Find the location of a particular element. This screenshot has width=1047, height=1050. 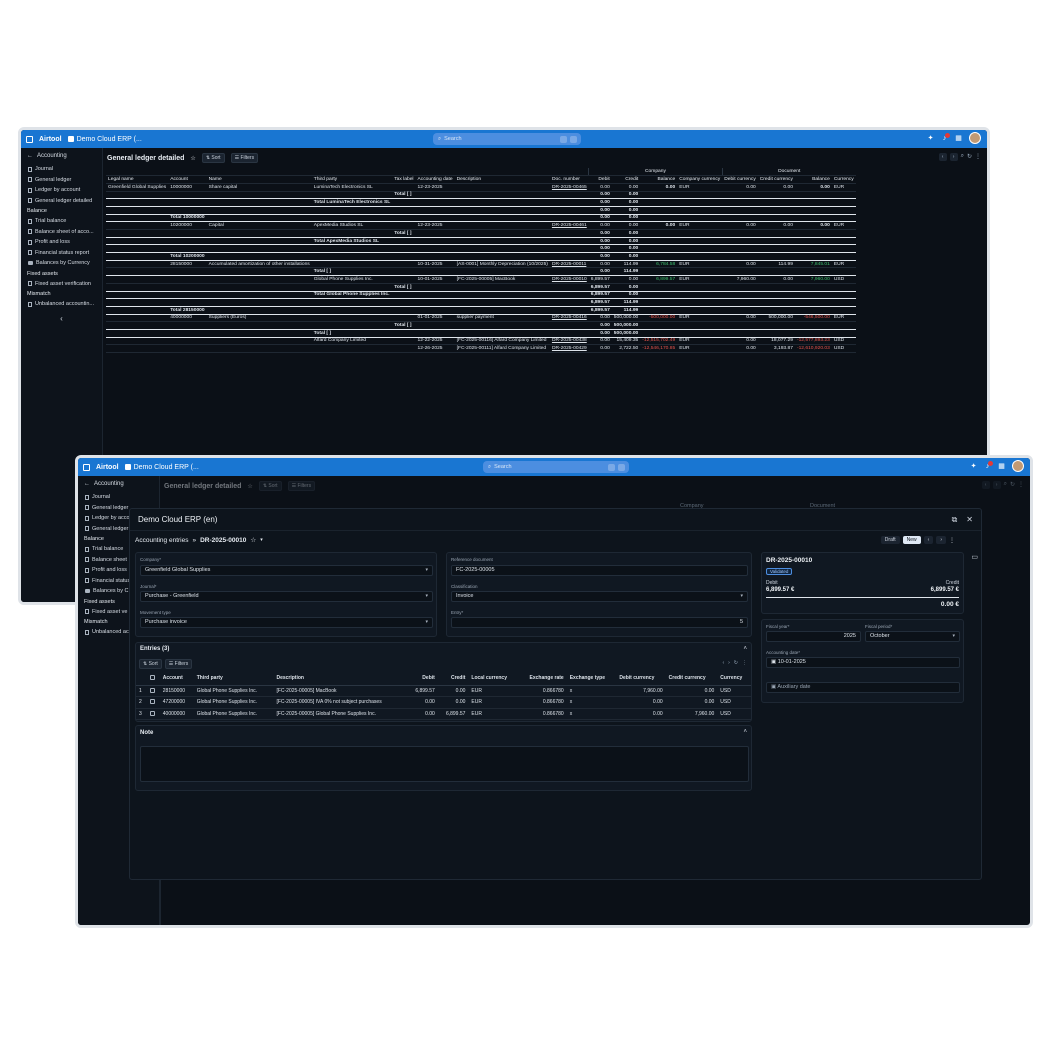

sort-button: ⇅ Sort is located at coordinates (150, 664).